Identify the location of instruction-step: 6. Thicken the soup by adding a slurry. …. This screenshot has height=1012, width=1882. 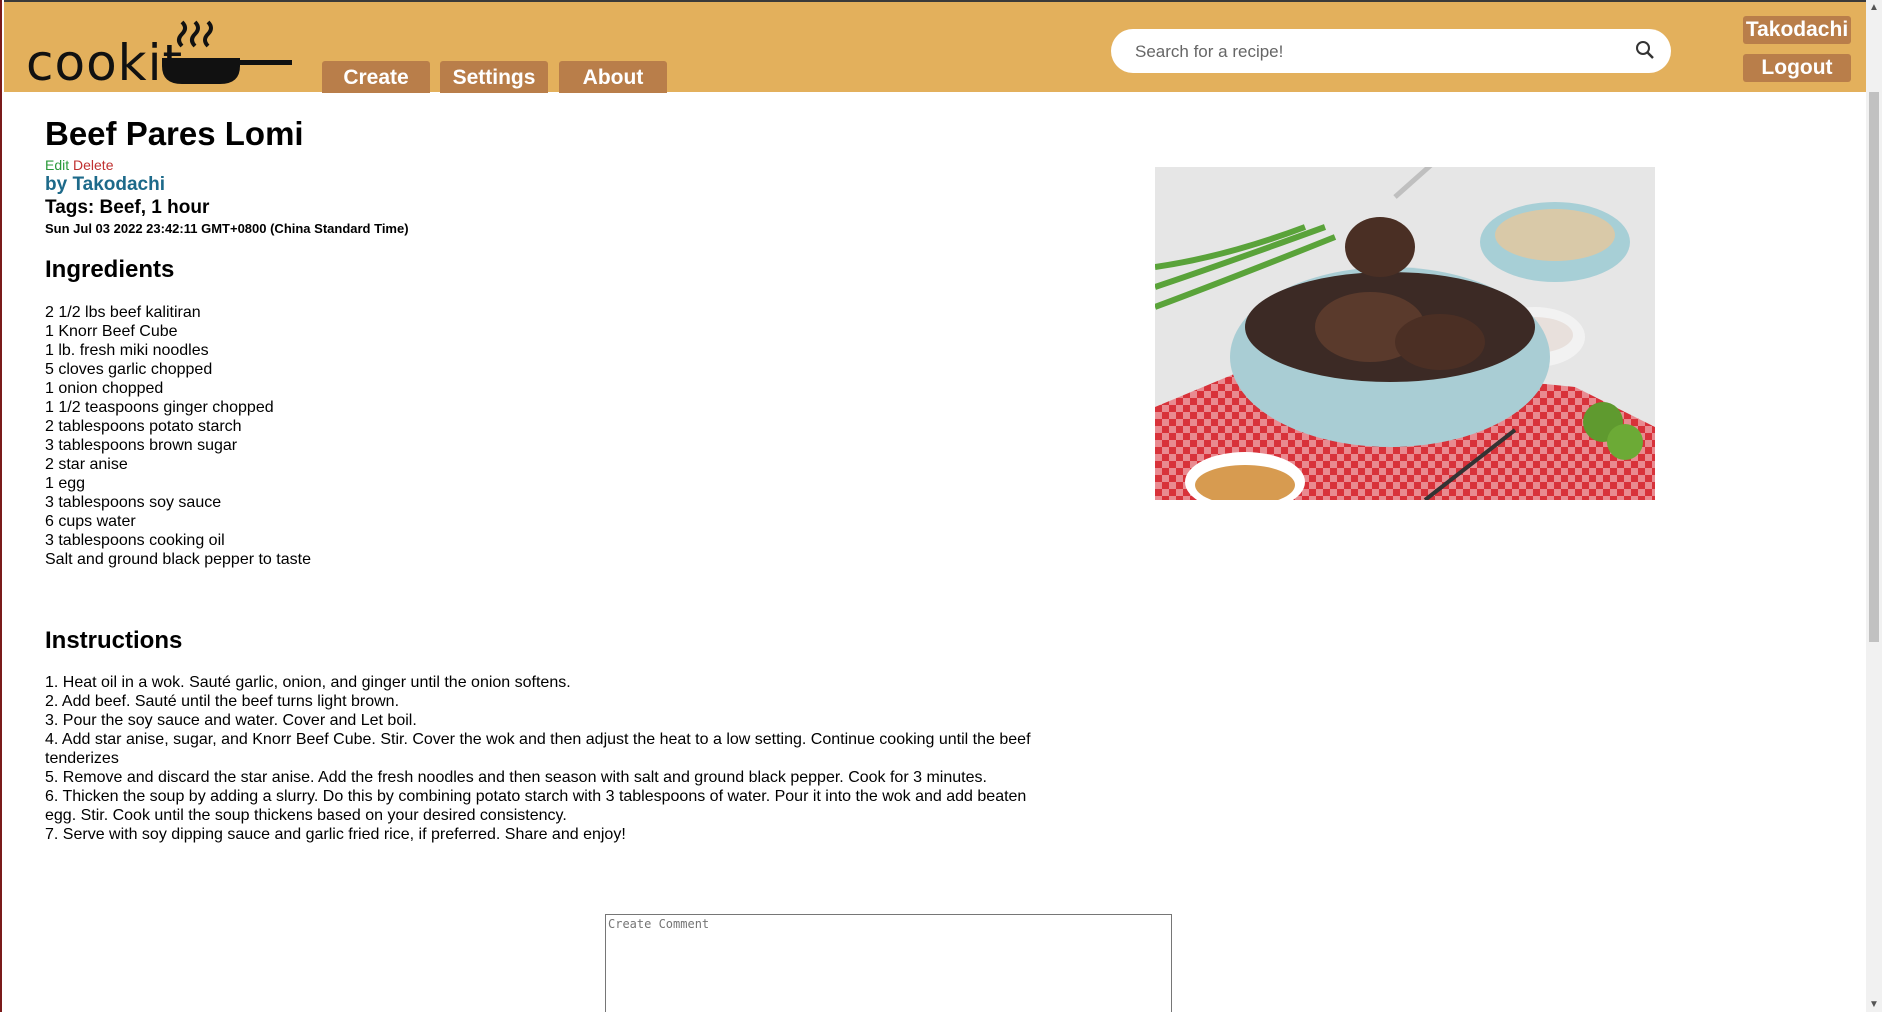
(536, 806).